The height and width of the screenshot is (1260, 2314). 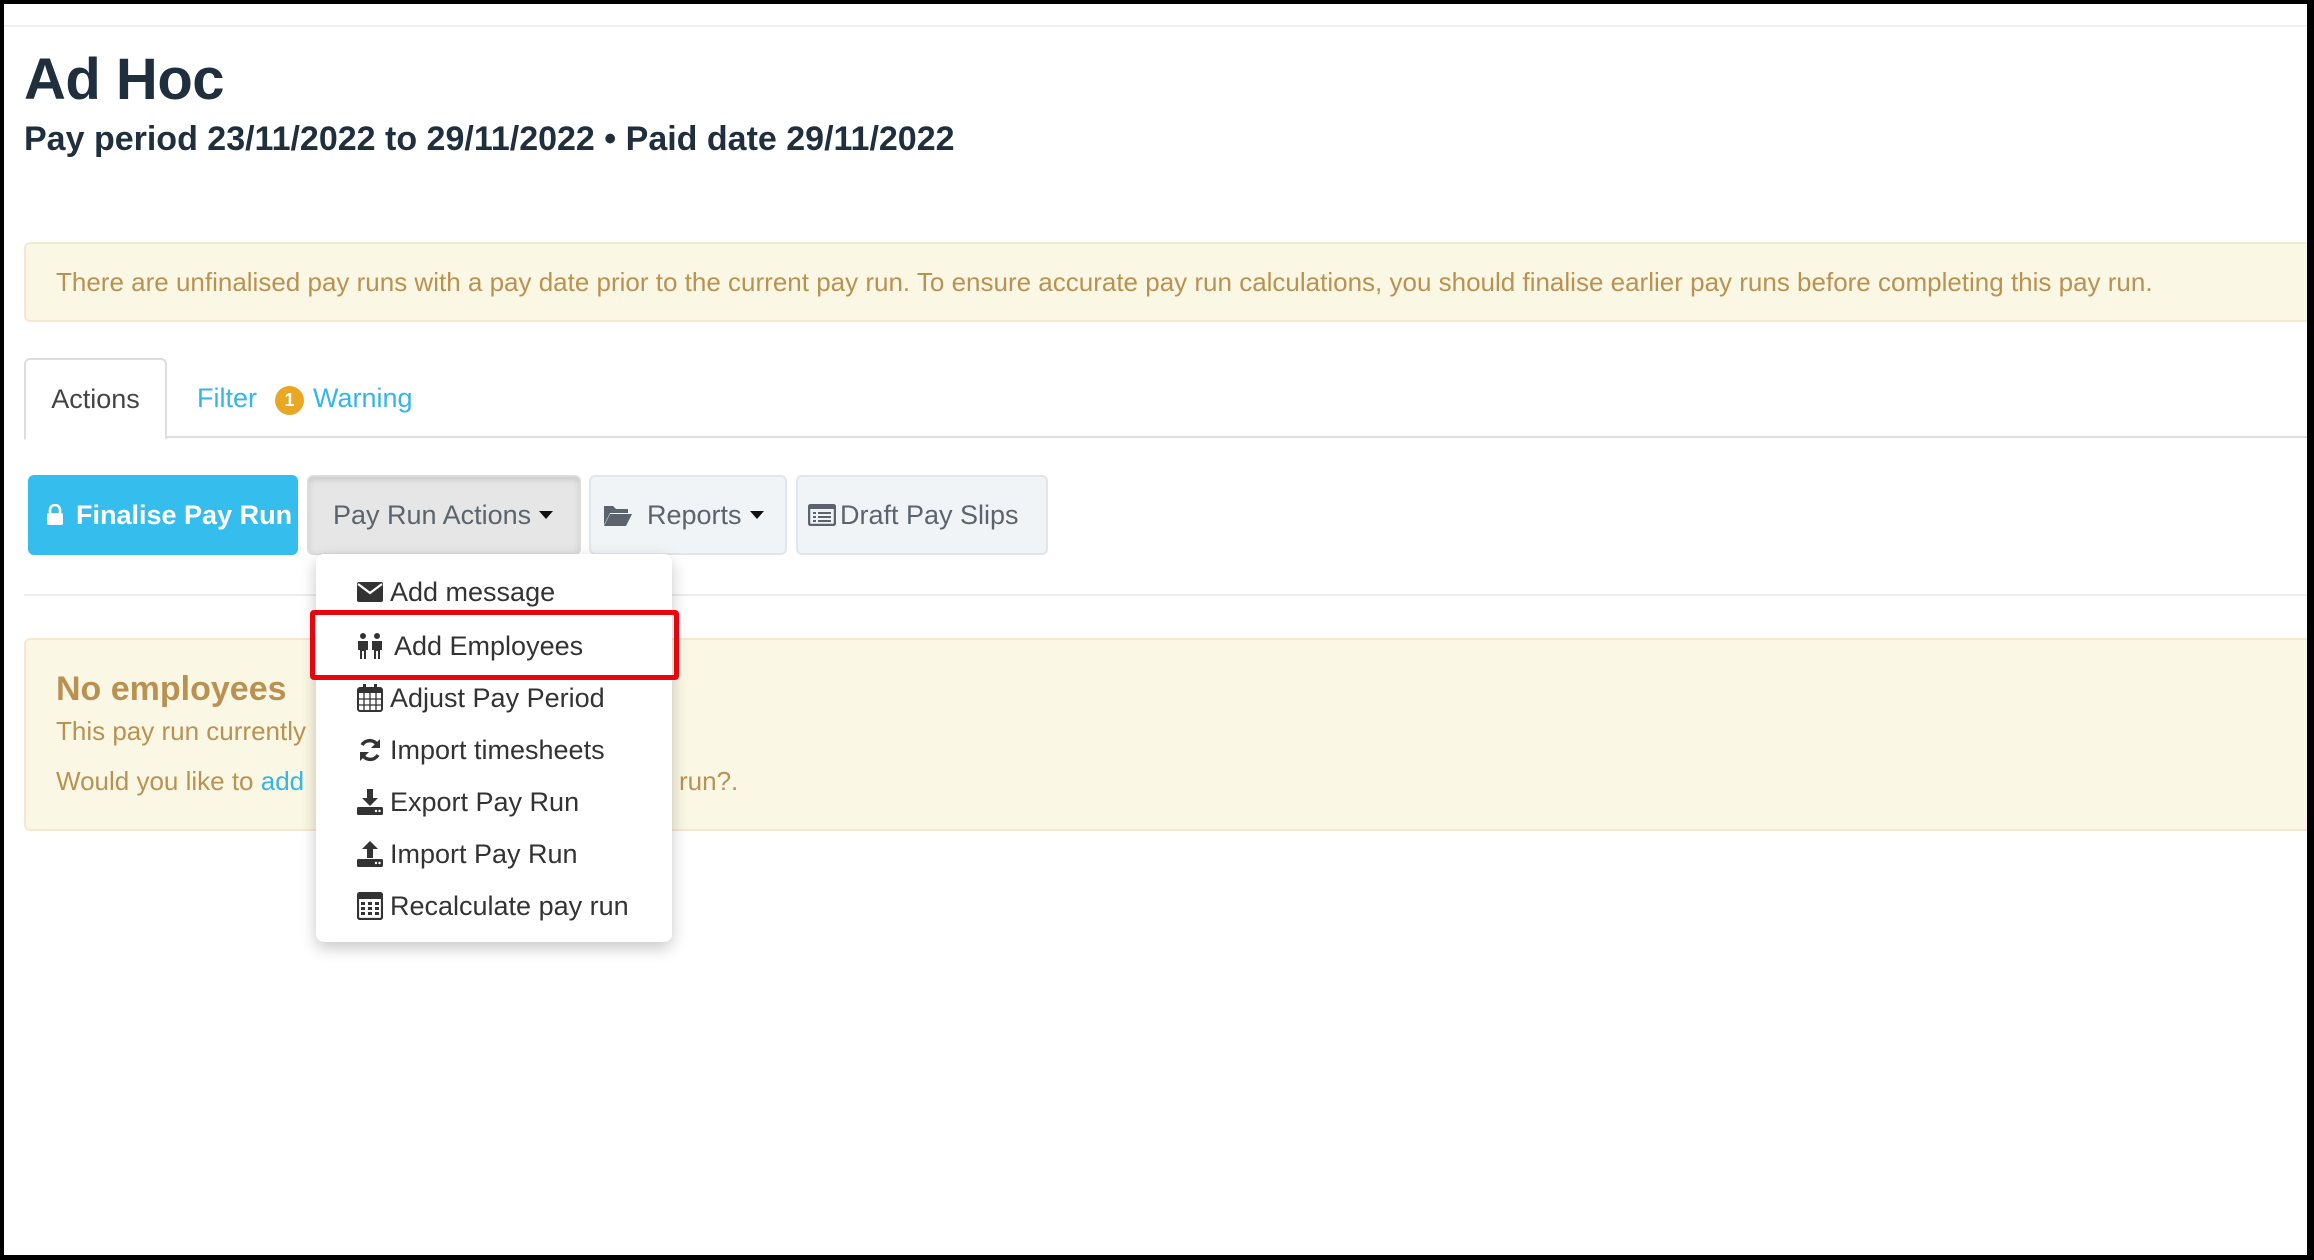 I want to click on menu-item-label: Adjust Pay Period, so click(x=497, y=697).